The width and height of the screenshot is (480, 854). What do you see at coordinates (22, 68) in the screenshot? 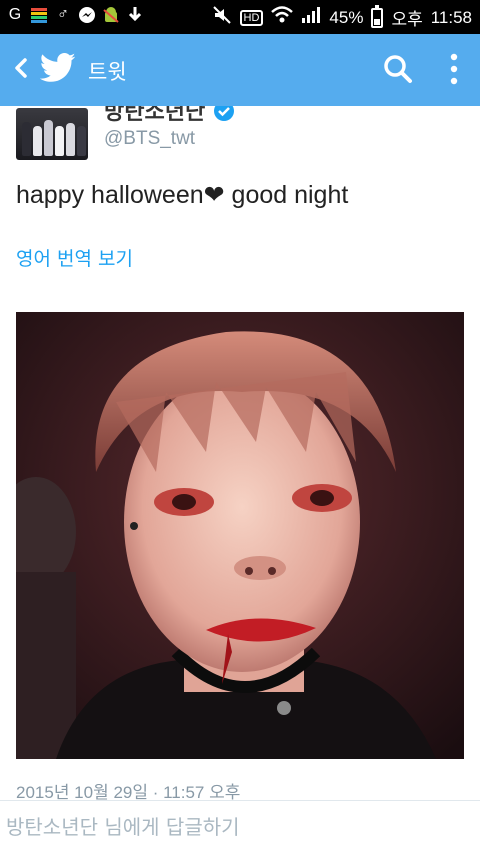
I see `back-arrow-icon` at bounding box center [22, 68].